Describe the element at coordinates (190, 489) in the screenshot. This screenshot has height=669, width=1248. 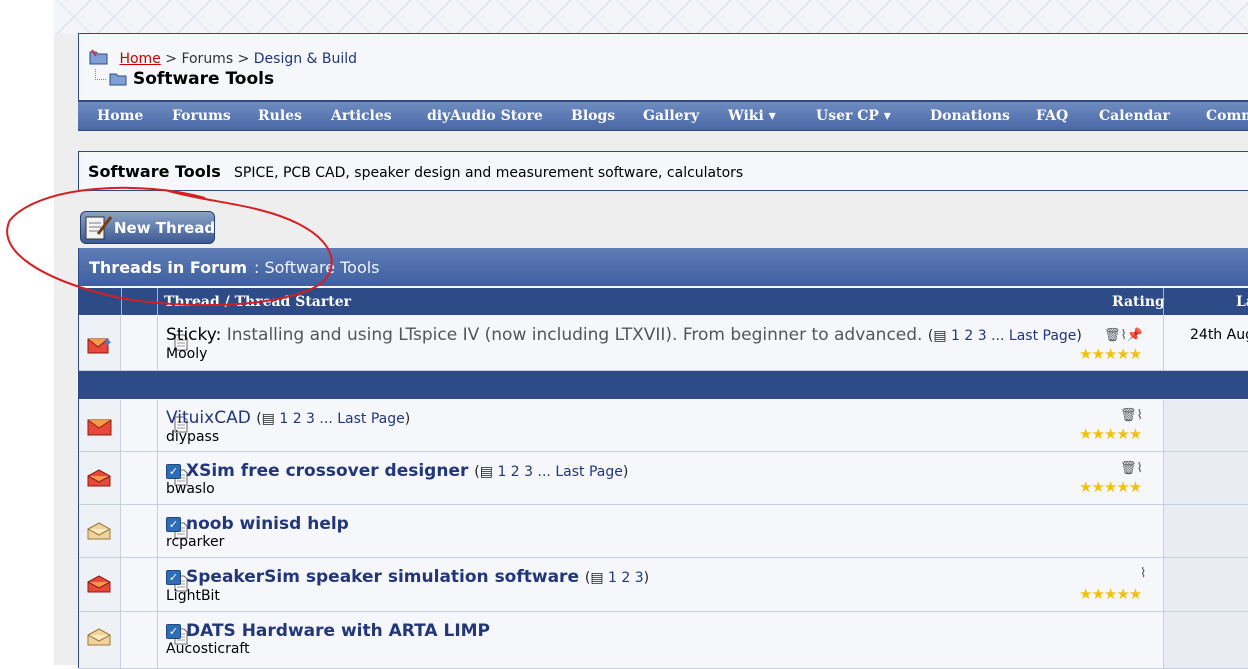
I see `thread-starter: bwaslo` at that location.